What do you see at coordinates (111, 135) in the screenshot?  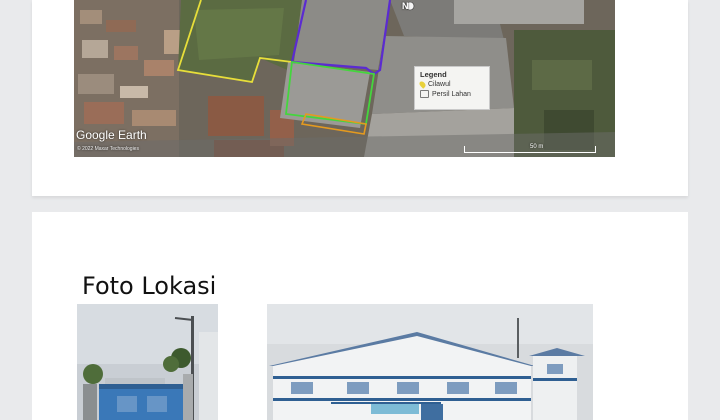 I see `google-earth-logo: Google Earth` at bounding box center [111, 135].